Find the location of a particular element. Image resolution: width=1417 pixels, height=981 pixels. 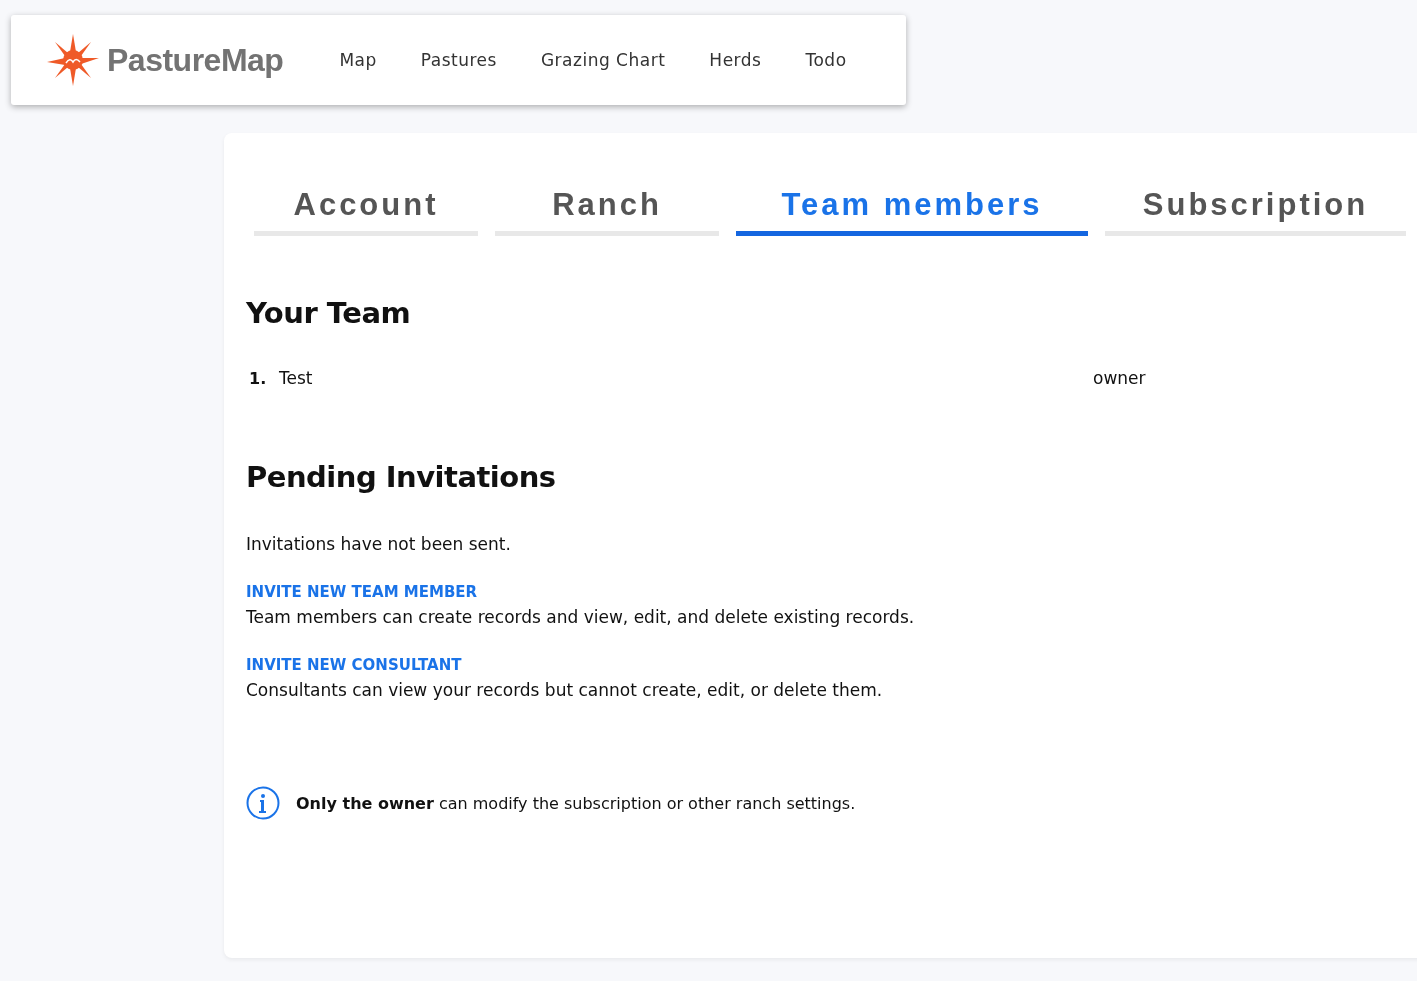

invite-link: INVITE NEW CONSULTANT is located at coordinates (354, 665).